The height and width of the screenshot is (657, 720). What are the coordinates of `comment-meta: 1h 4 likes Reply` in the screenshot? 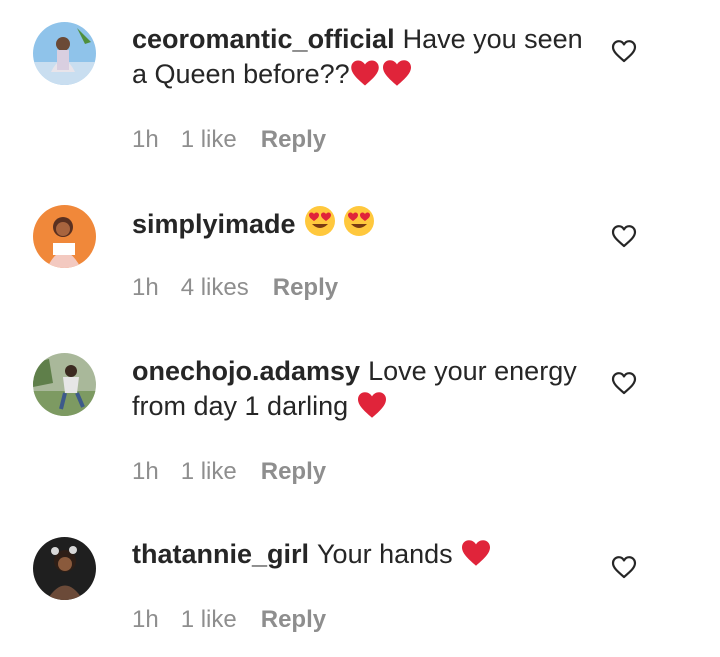 It's located at (235, 288).